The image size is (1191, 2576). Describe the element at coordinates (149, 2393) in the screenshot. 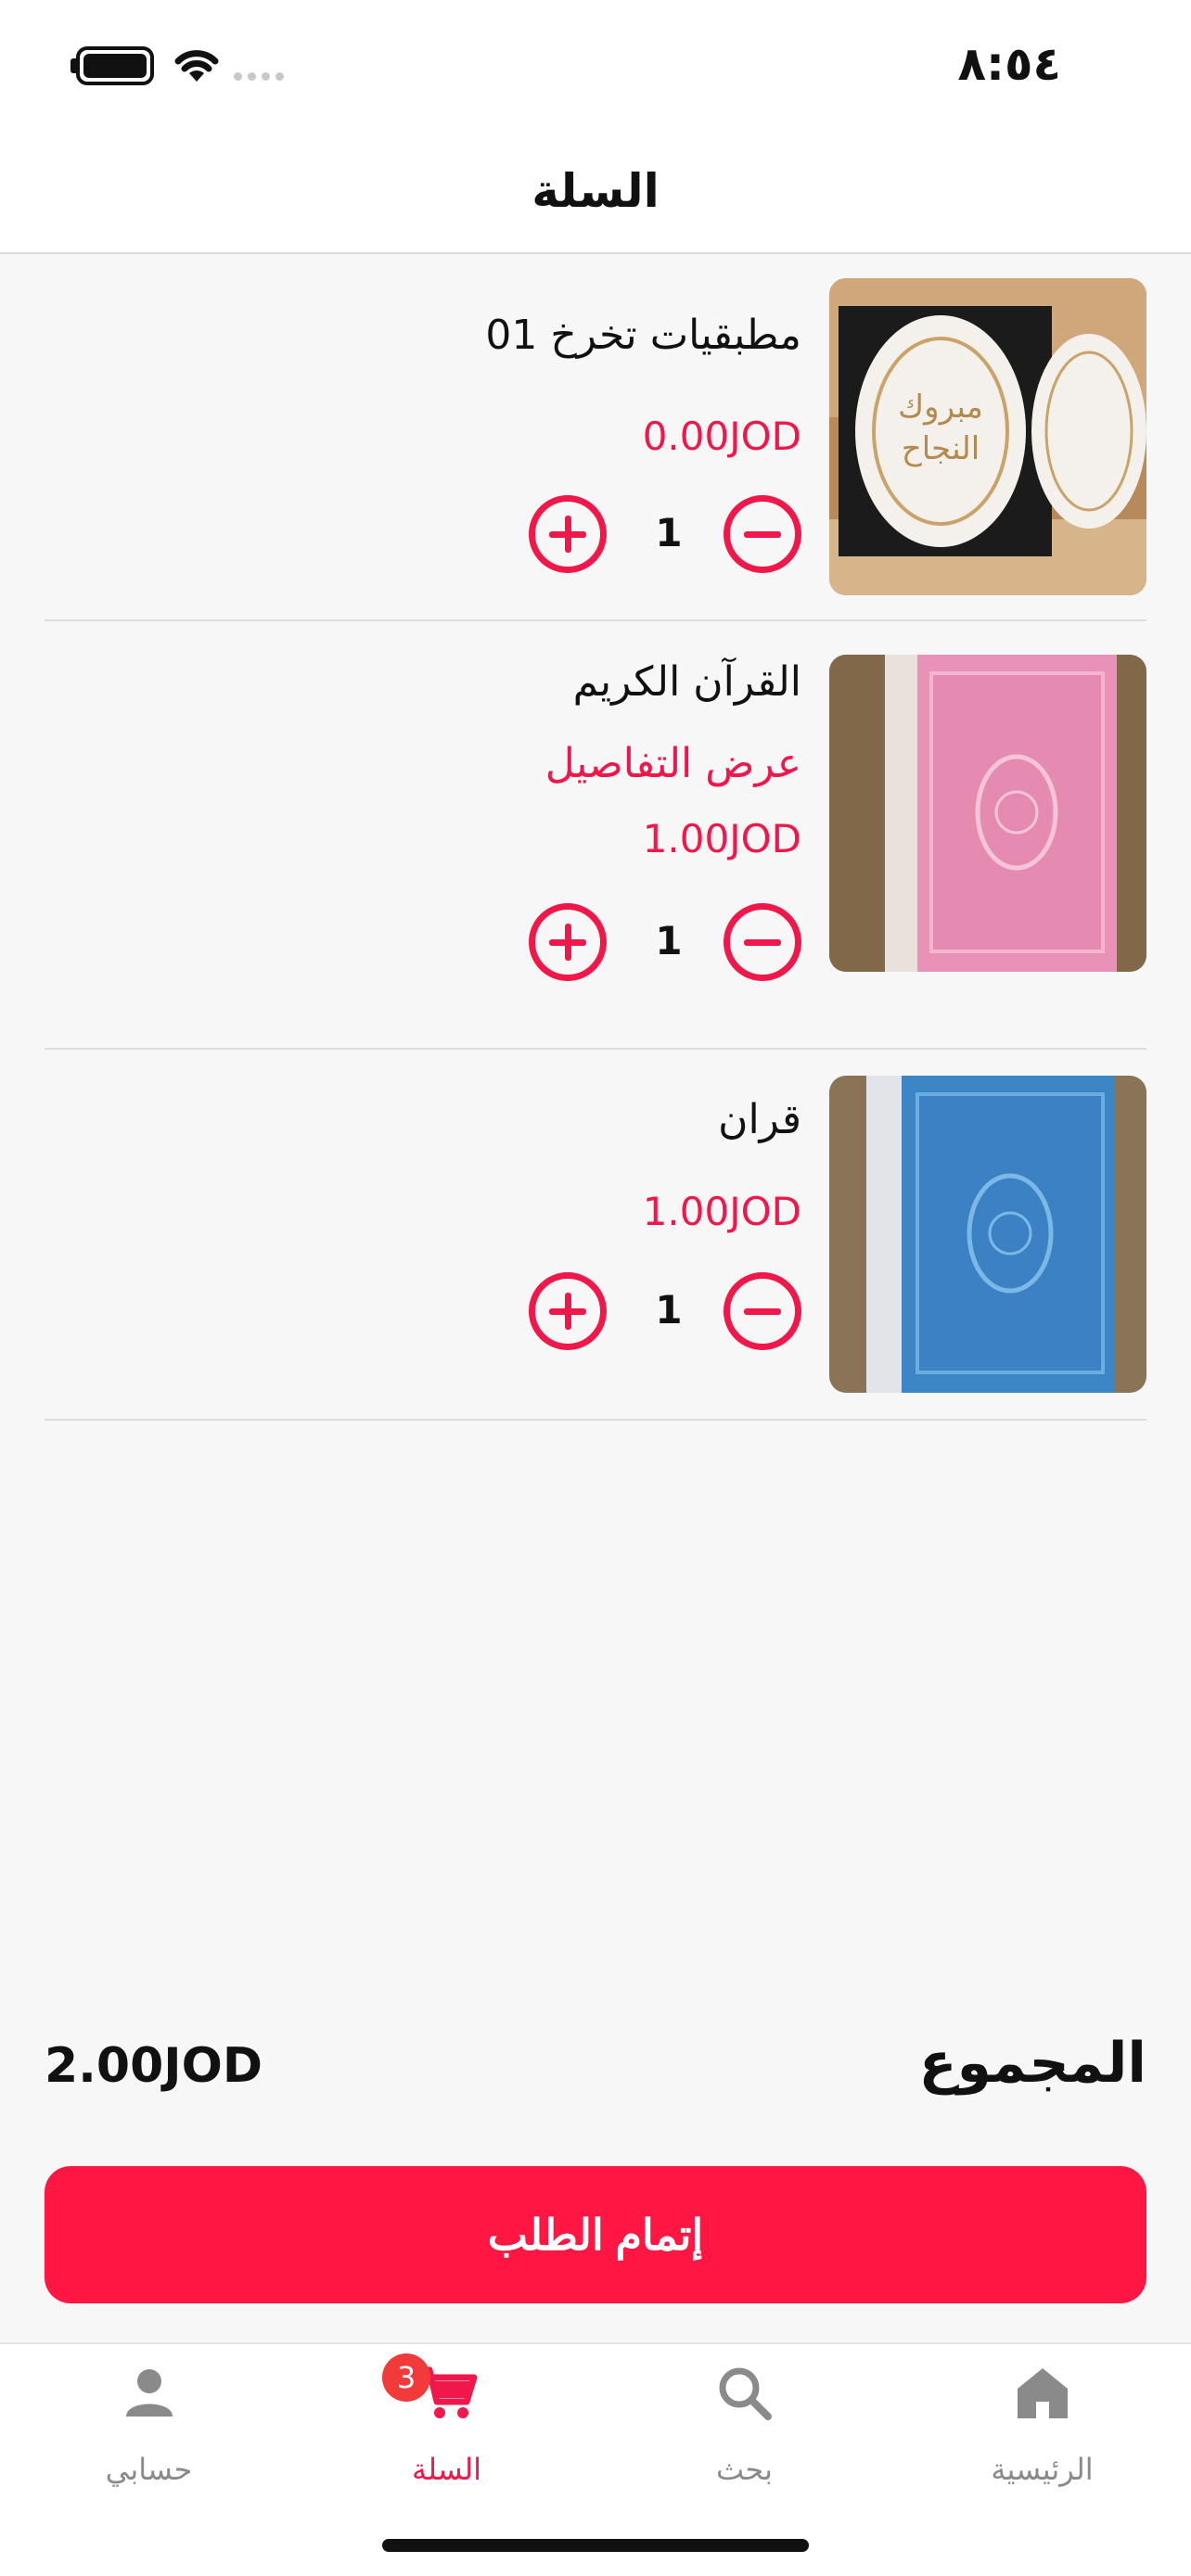

I see `person-icon` at that location.